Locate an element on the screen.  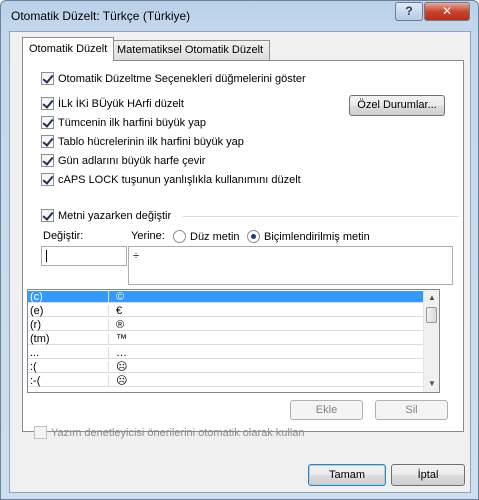
table-row: (tm) ™ is located at coordinates (226, 339).